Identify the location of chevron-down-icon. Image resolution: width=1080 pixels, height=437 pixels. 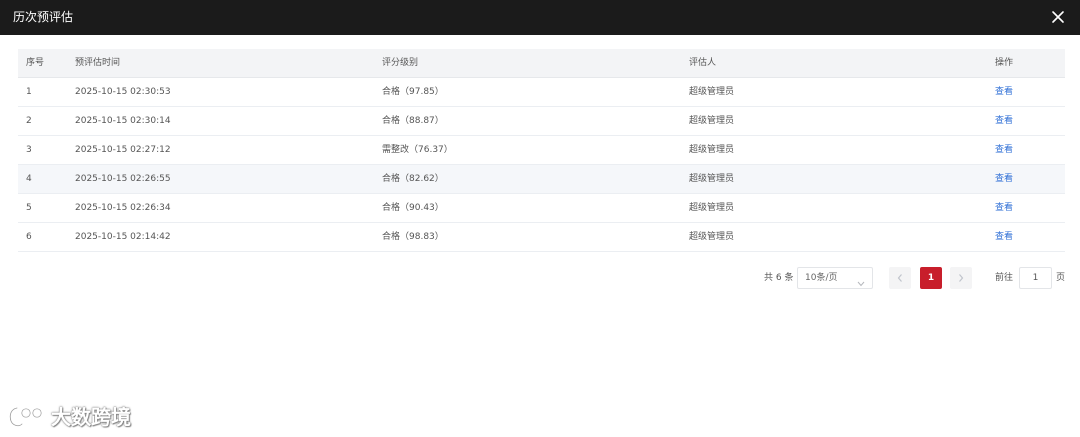
(861, 285).